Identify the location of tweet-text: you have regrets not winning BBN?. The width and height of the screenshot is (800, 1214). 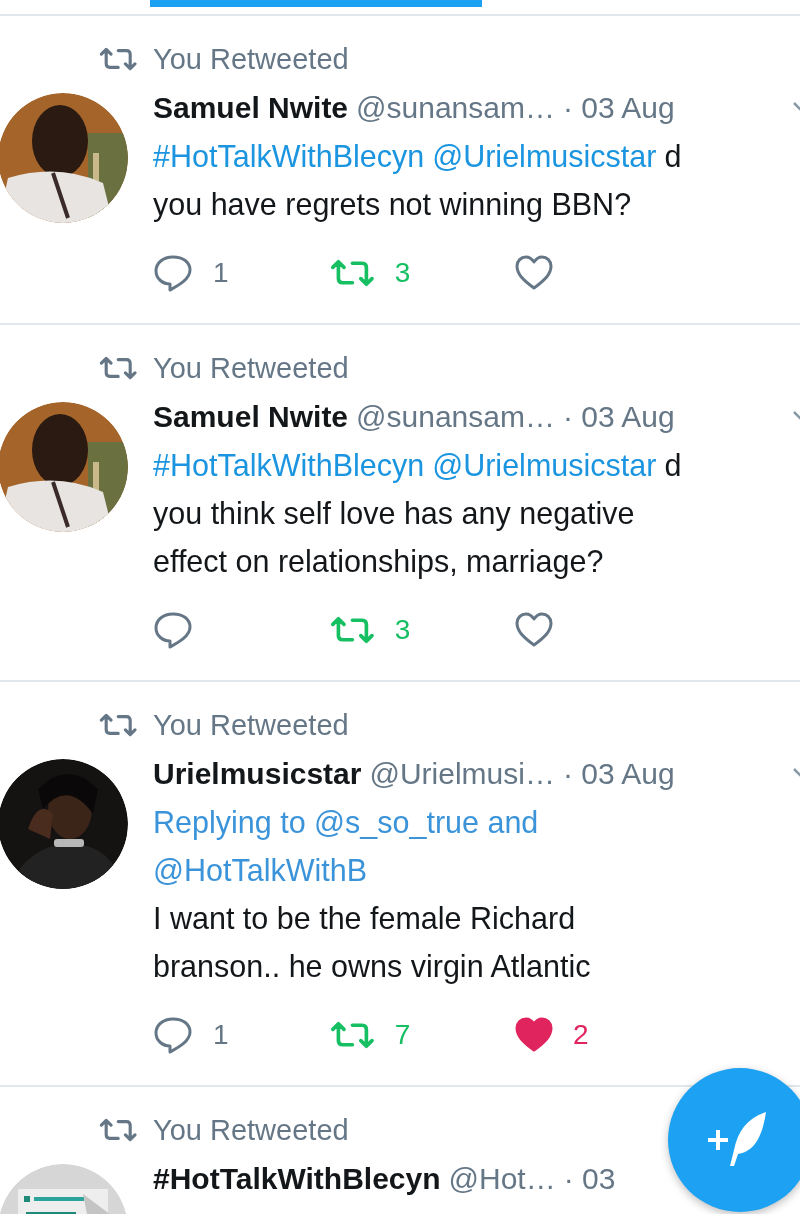
(392, 205).